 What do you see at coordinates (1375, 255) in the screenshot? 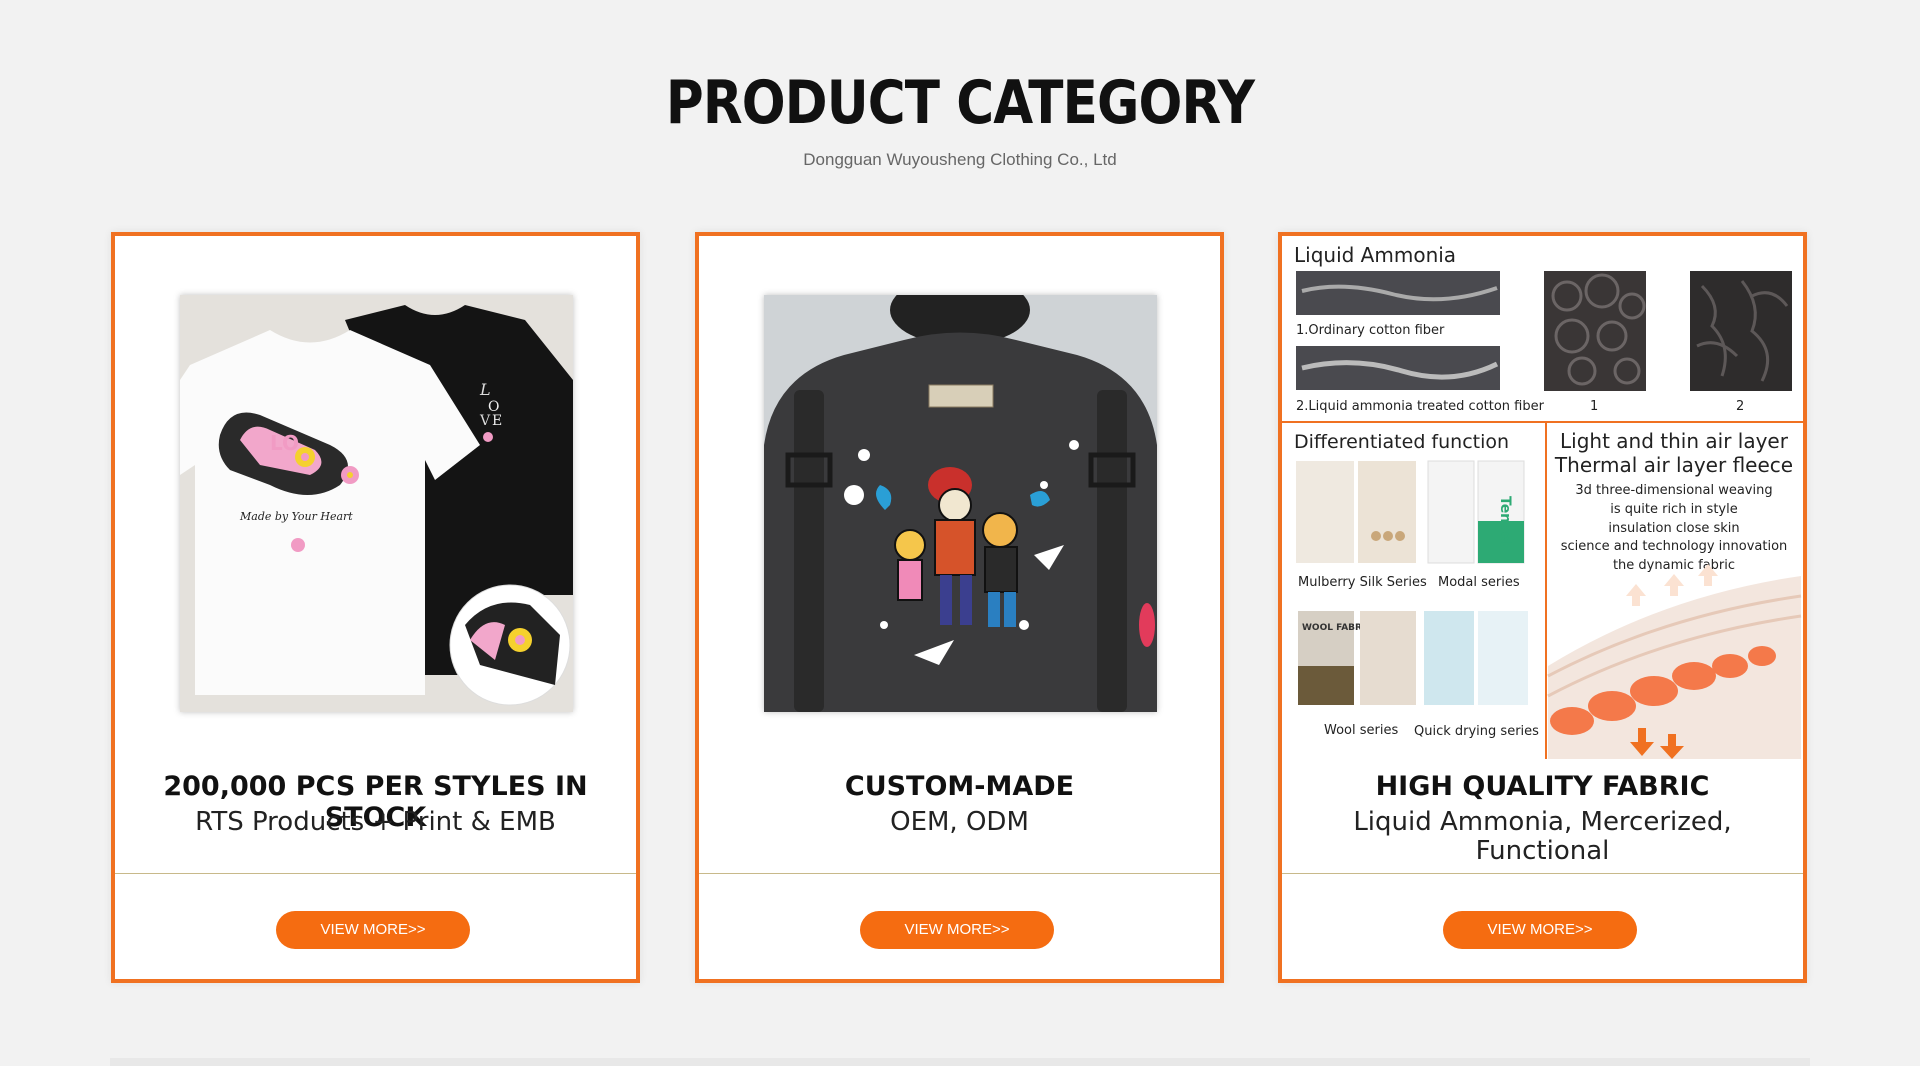
I see `liquid-ammonia-title: Liquid Ammonia` at bounding box center [1375, 255].